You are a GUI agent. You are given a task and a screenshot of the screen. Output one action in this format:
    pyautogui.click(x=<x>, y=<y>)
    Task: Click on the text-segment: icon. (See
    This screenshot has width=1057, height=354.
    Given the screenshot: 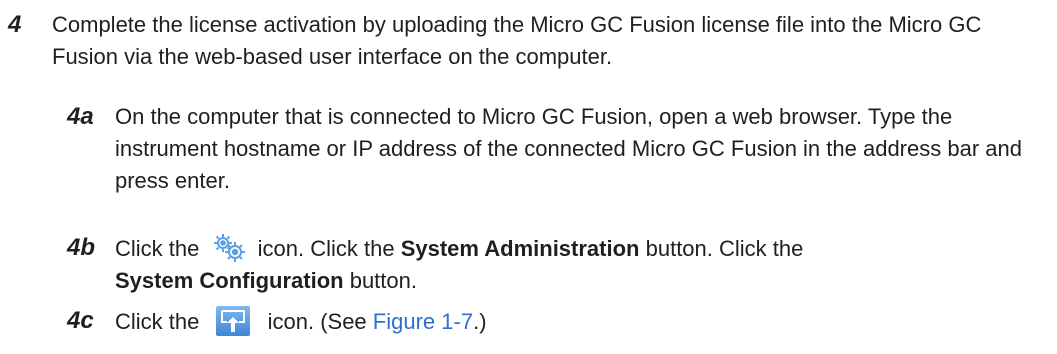 What is the action you would take?
    pyautogui.click(x=317, y=321)
    